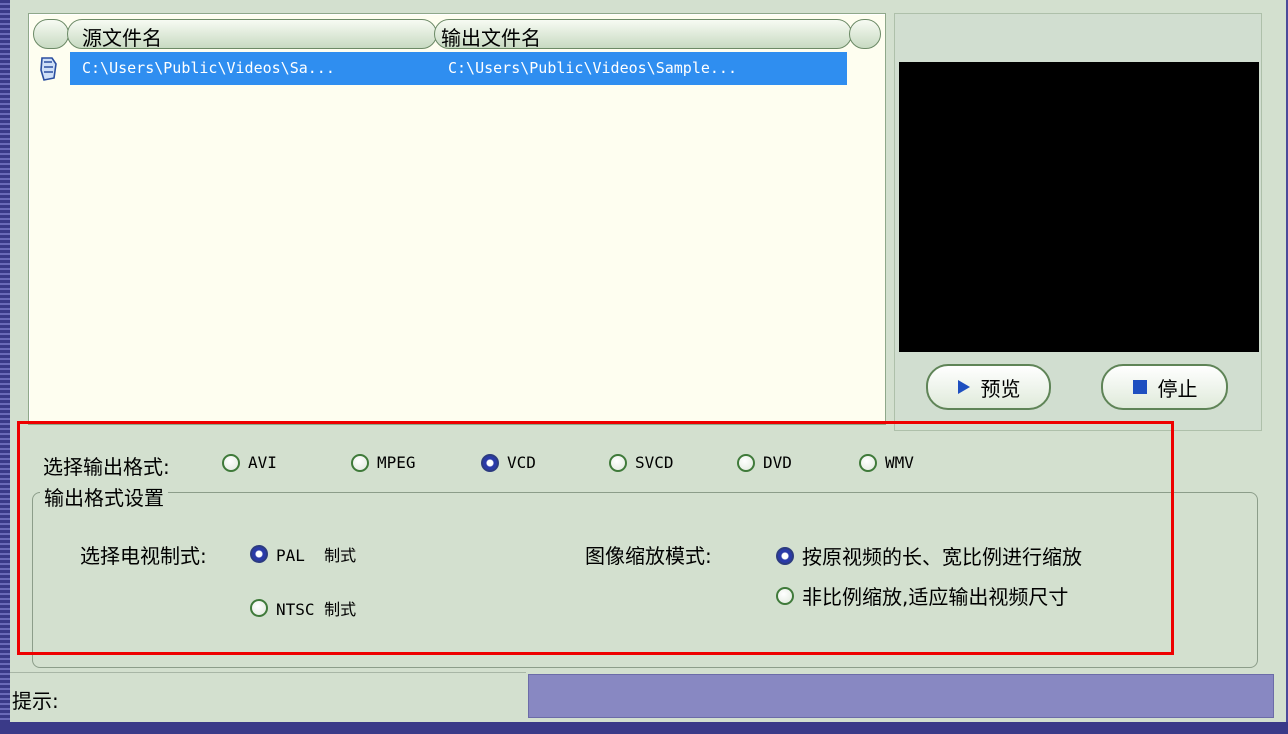 This screenshot has width=1288, height=734. Describe the element at coordinates (644, 728) in the screenshot. I see `window-frame-bottom` at that location.